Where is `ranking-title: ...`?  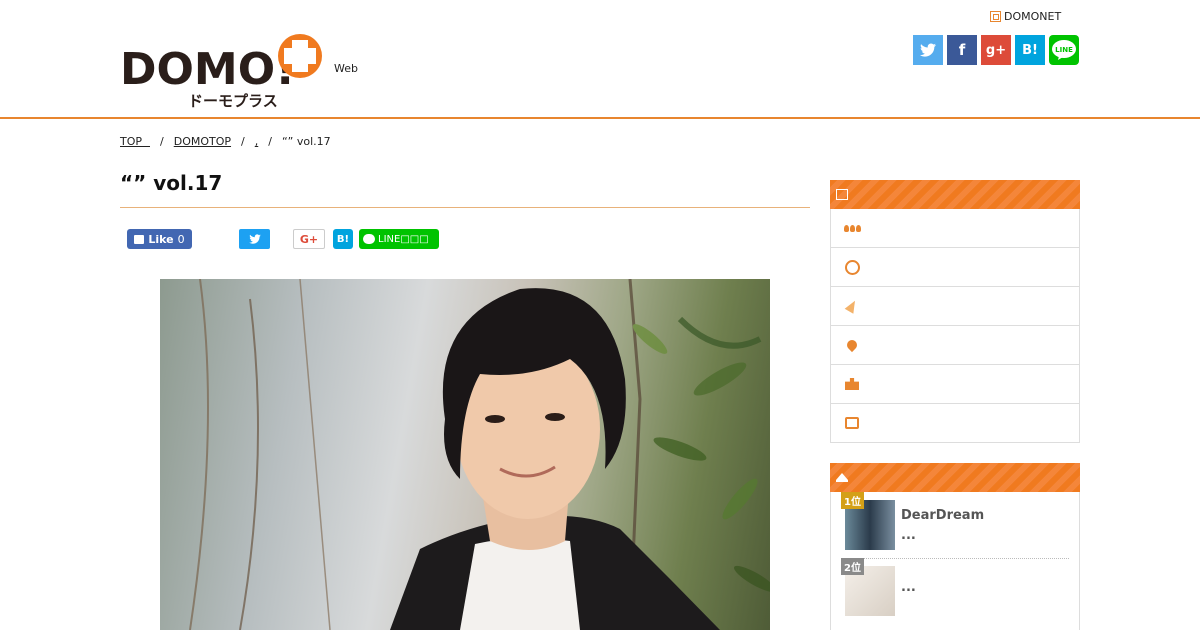
ranking-title: ... is located at coordinates (908, 587).